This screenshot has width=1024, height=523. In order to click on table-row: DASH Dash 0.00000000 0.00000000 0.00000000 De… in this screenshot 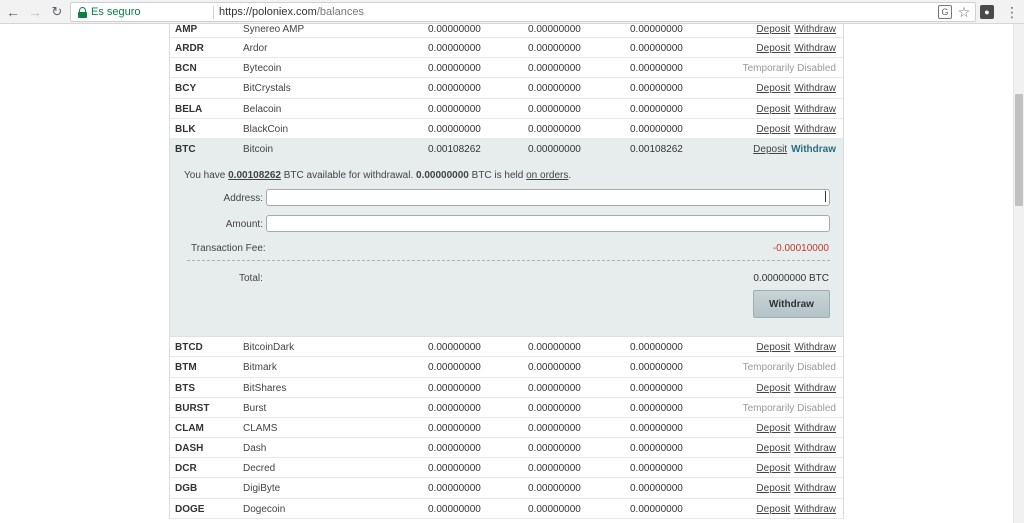, I will do `click(506, 448)`.